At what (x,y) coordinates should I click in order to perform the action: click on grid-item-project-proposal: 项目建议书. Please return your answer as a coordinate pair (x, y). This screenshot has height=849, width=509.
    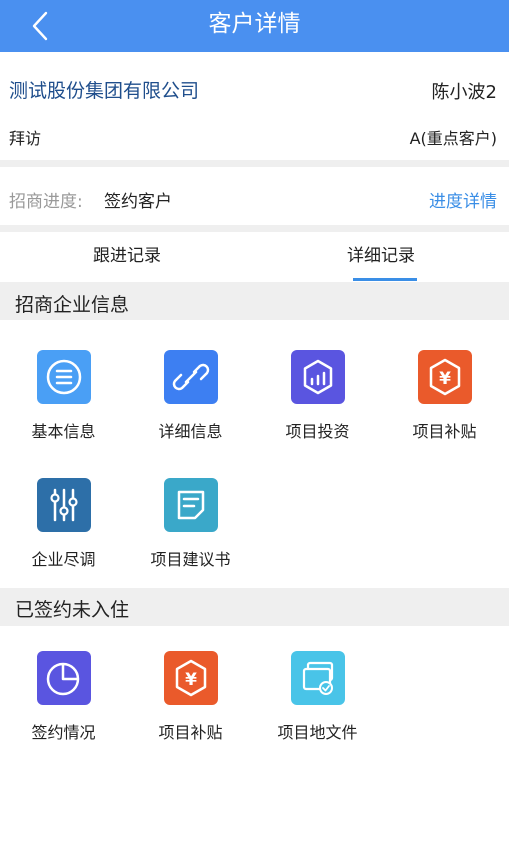
    Looking at the image, I should click on (190, 533).